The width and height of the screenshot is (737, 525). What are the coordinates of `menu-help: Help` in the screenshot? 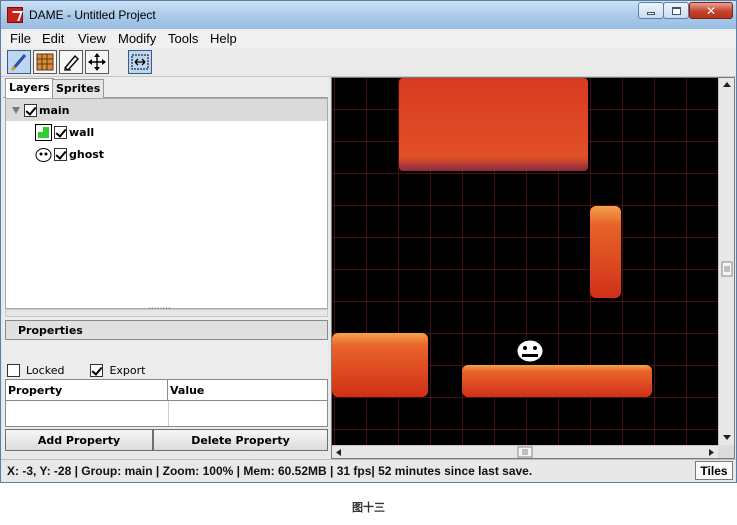 It's located at (223, 38).